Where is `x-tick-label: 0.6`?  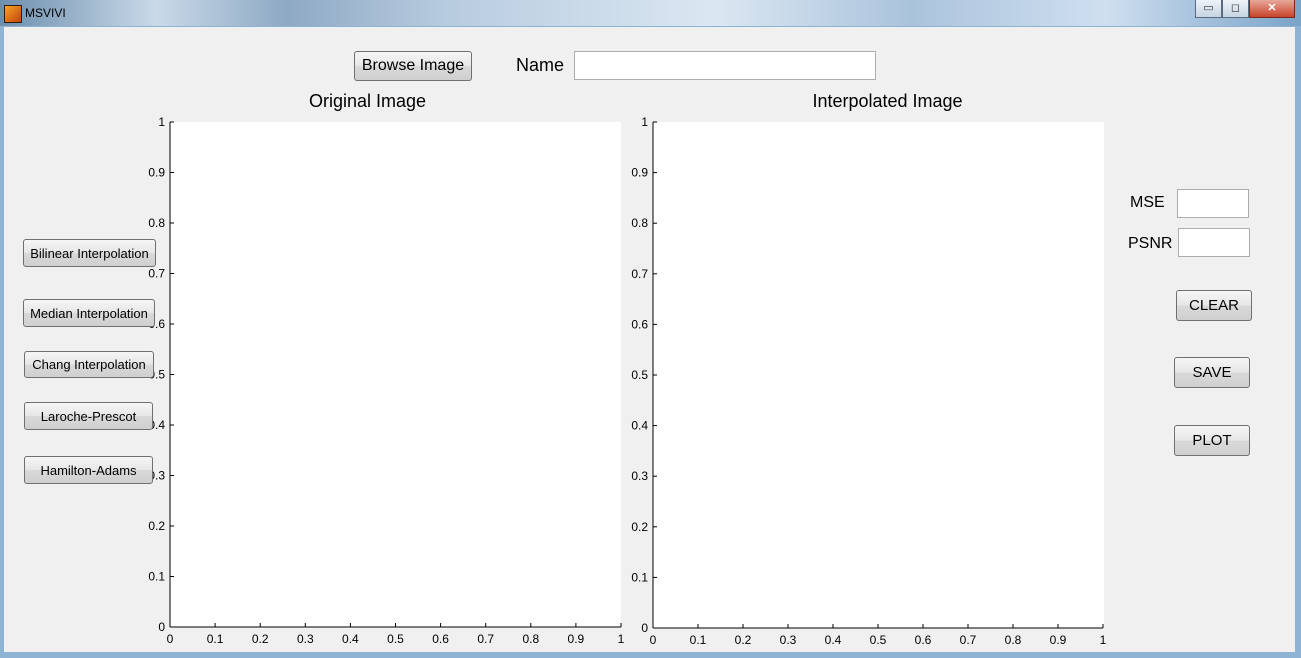
x-tick-label: 0.6 is located at coordinates (923, 640).